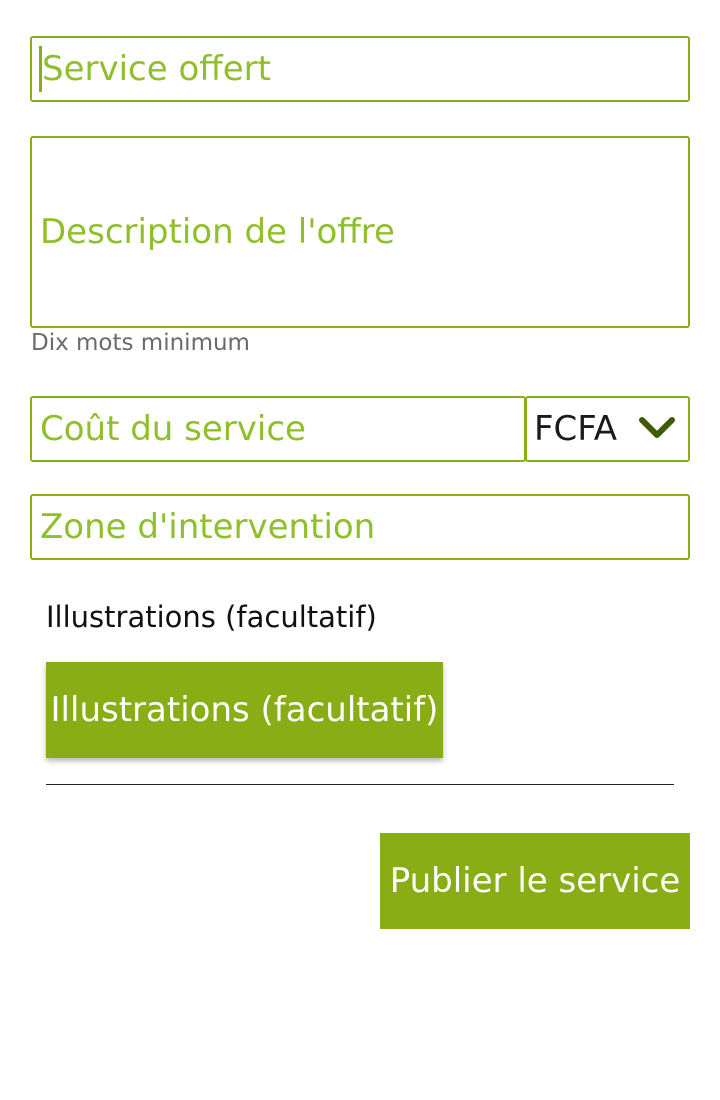  Describe the element at coordinates (208, 527) in the screenshot. I see `intervention-zone-placeholder: Zone d'intervention` at that location.